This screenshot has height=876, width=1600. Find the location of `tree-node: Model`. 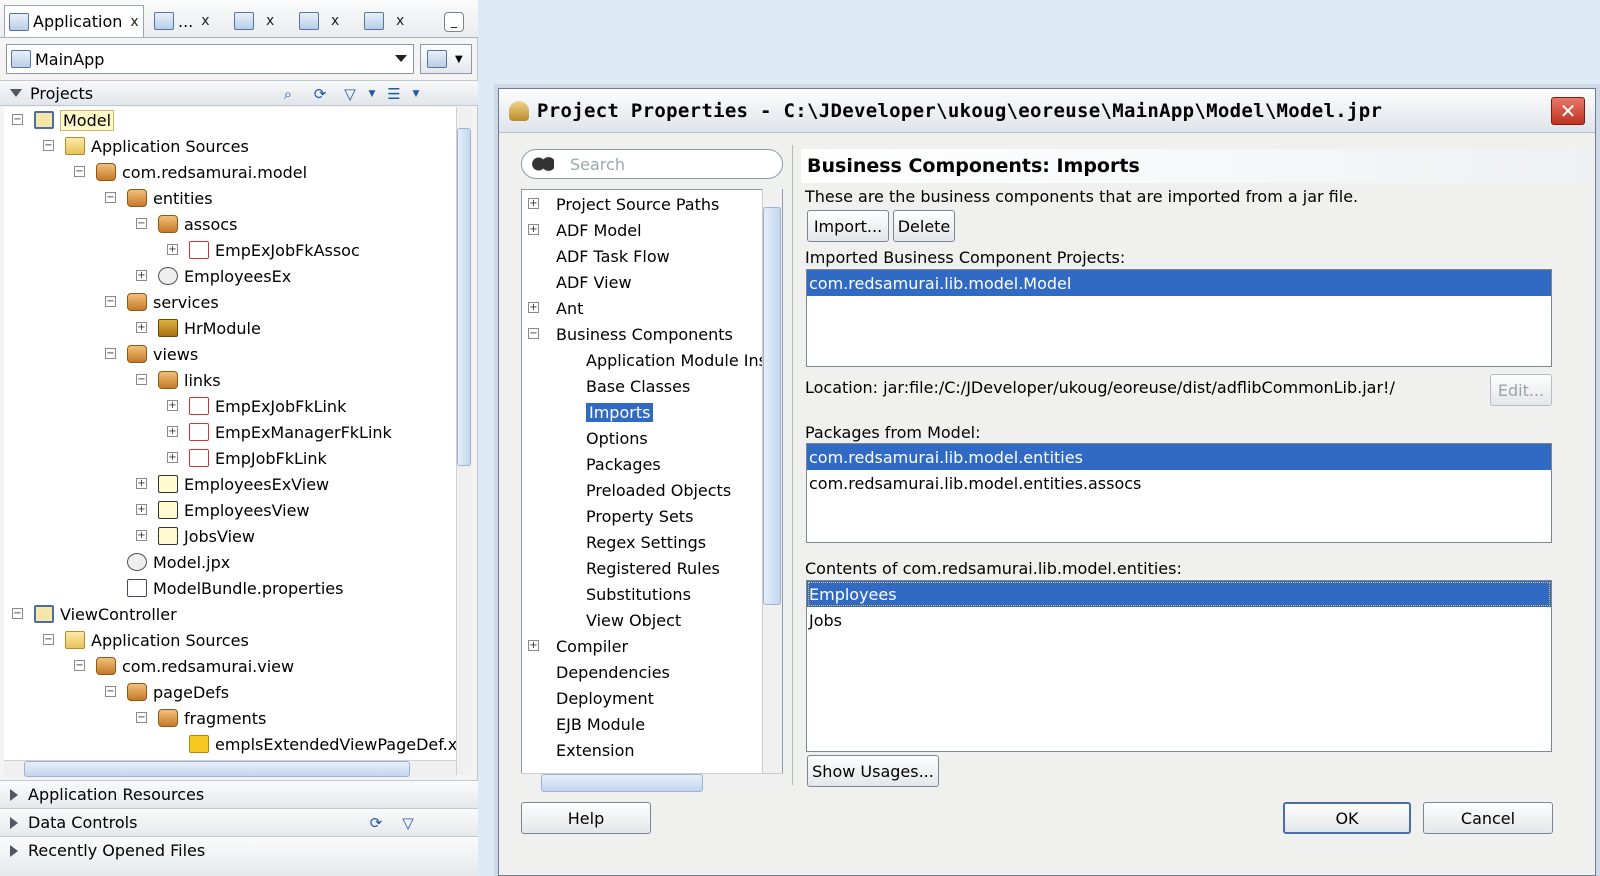

tree-node: Model is located at coordinates (74, 120).